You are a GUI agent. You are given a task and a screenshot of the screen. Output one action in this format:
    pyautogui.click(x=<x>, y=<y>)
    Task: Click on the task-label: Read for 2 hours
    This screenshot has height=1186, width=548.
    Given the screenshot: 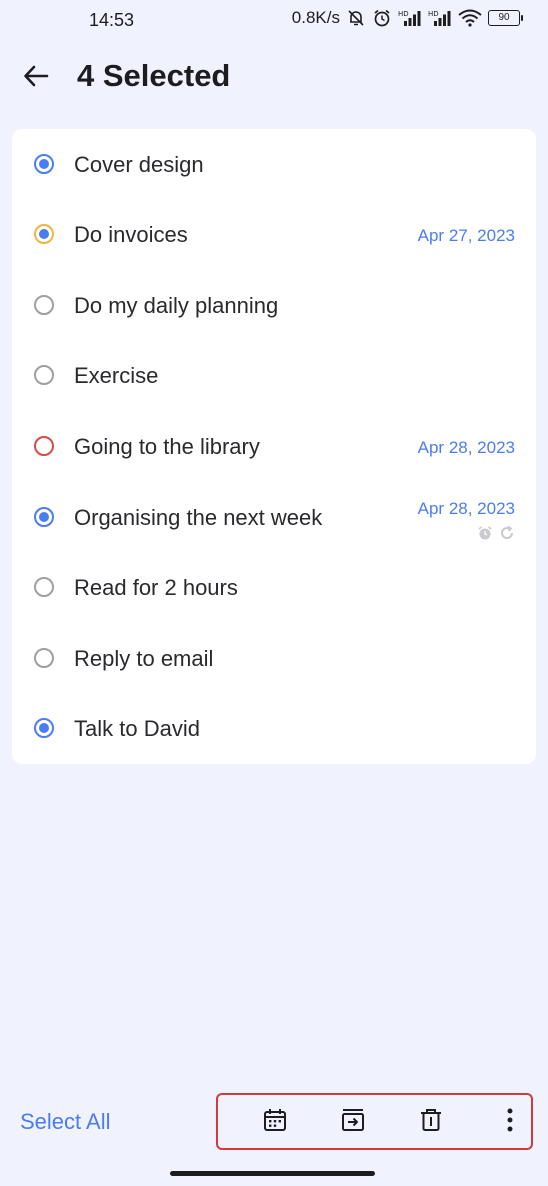 What is the action you would take?
    pyautogui.click(x=156, y=587)
    